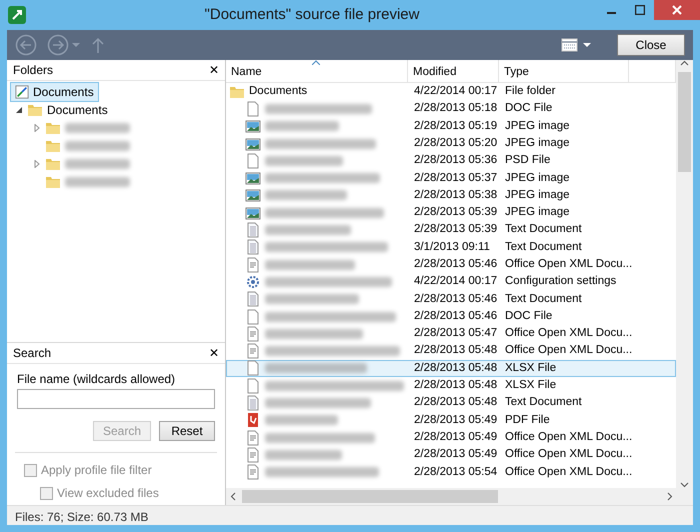 This screenshot has height=532, width=700. Describe the element at coordinates (32, 353) in the screenshot. I see `panel-title: Search` at that location.